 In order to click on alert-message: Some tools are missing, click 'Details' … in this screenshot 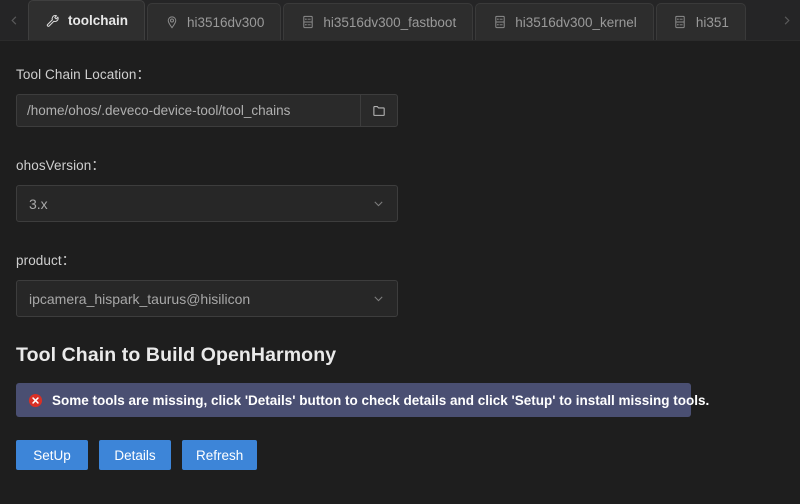, I will do `click(381, 400)`.